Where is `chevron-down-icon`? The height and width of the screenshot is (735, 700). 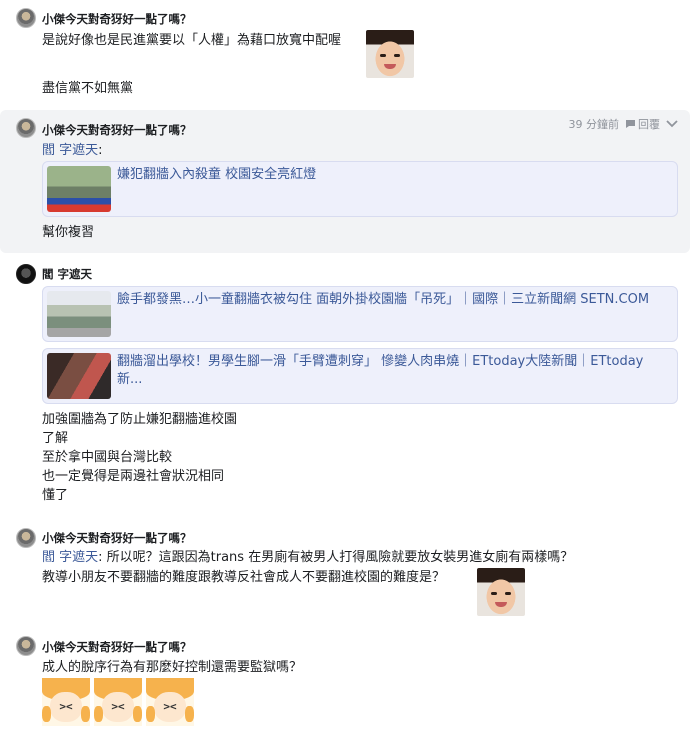
chevron-down-icon is located at coordinates (672, 124).